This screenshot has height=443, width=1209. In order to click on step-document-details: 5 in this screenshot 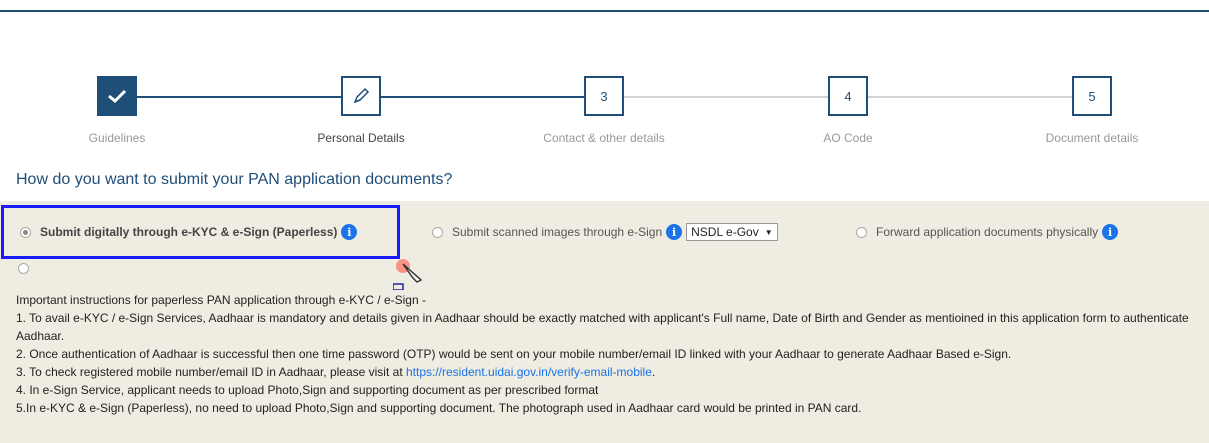, I will do `click(1092, 96)`.